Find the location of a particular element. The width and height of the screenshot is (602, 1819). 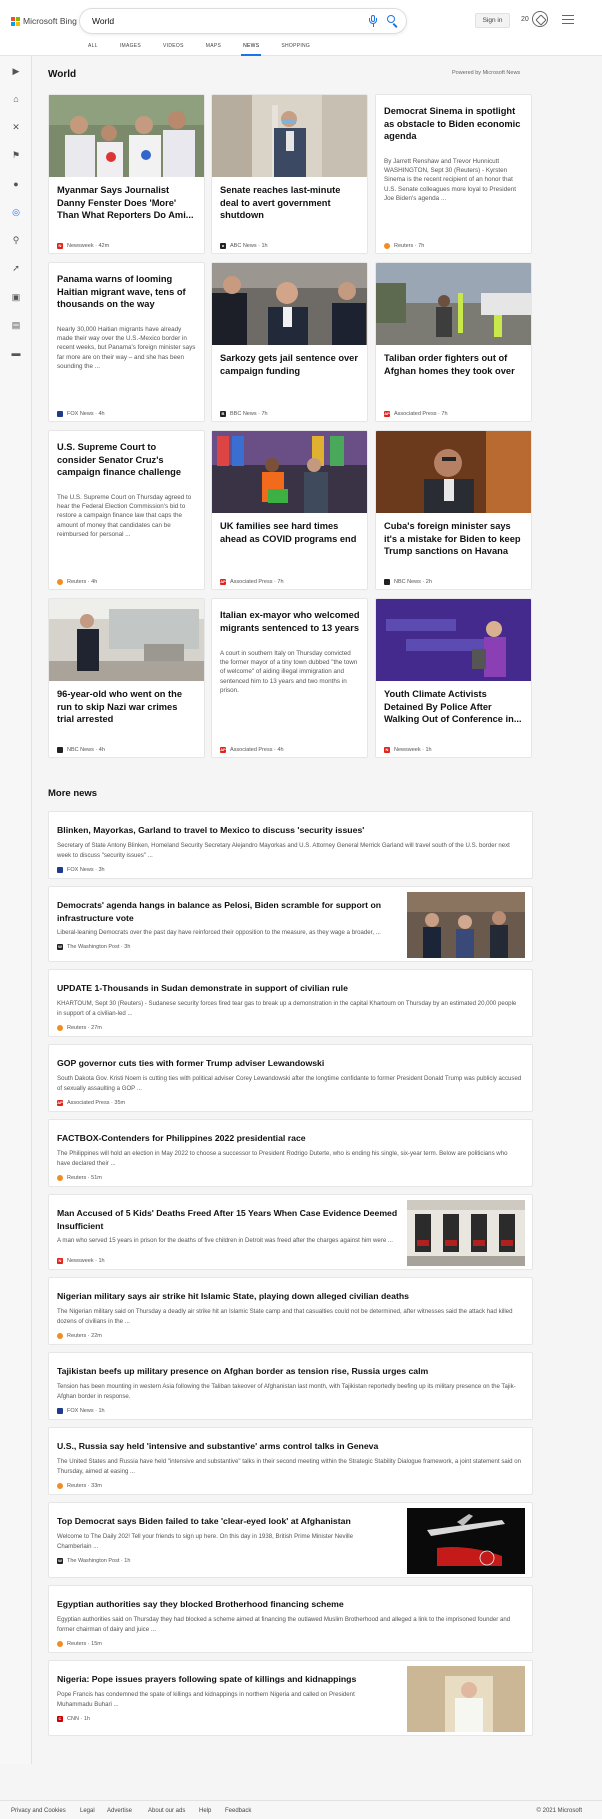

footer-link-privacy: Privacy and Cookies is located at coordinates (38, 1811).